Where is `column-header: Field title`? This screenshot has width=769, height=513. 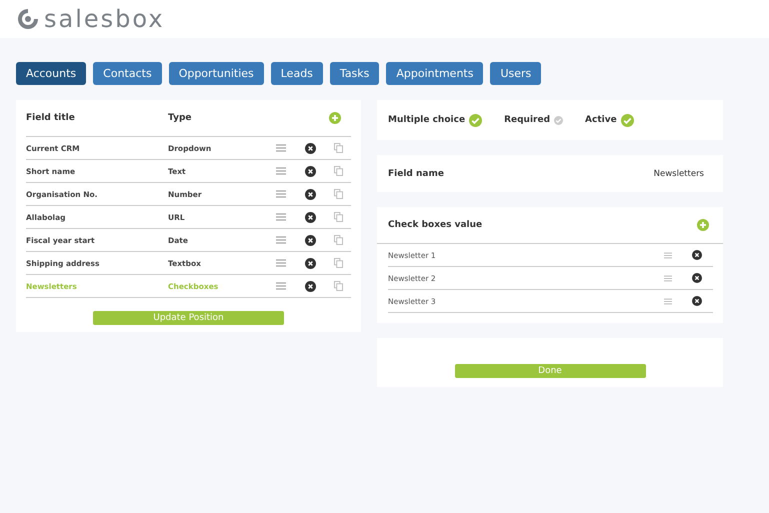
column-header: Field title is located at coordinates (51, 118).